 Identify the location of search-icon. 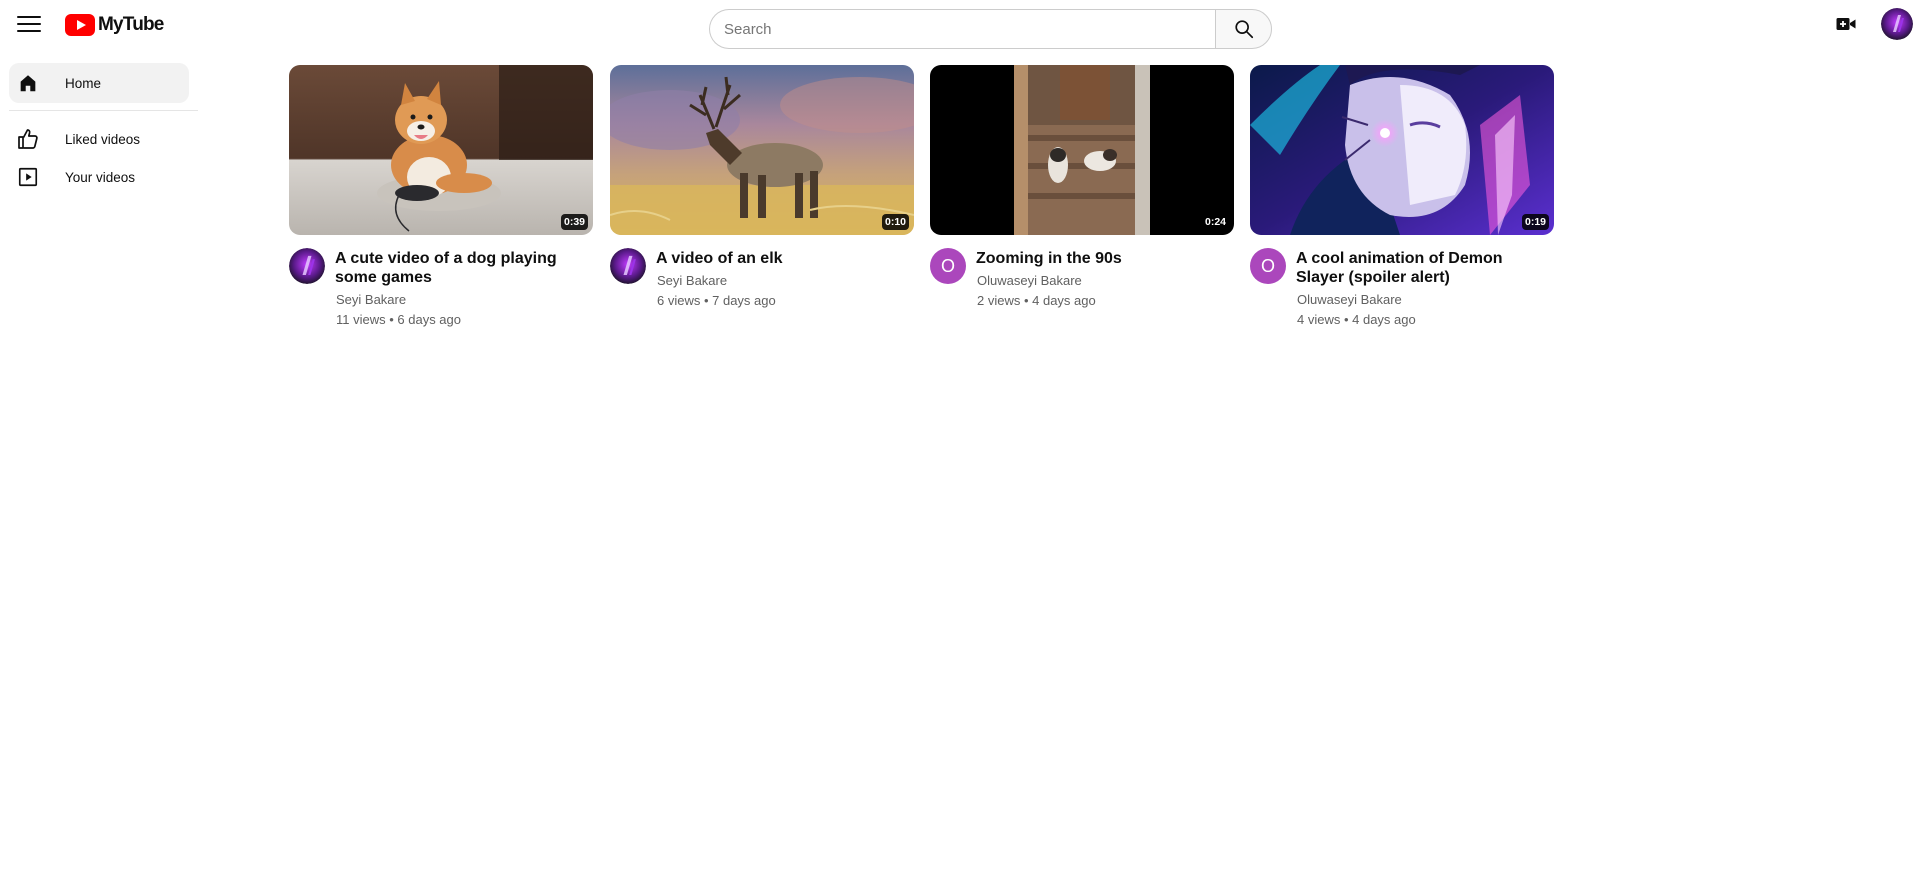
(1243, 29).